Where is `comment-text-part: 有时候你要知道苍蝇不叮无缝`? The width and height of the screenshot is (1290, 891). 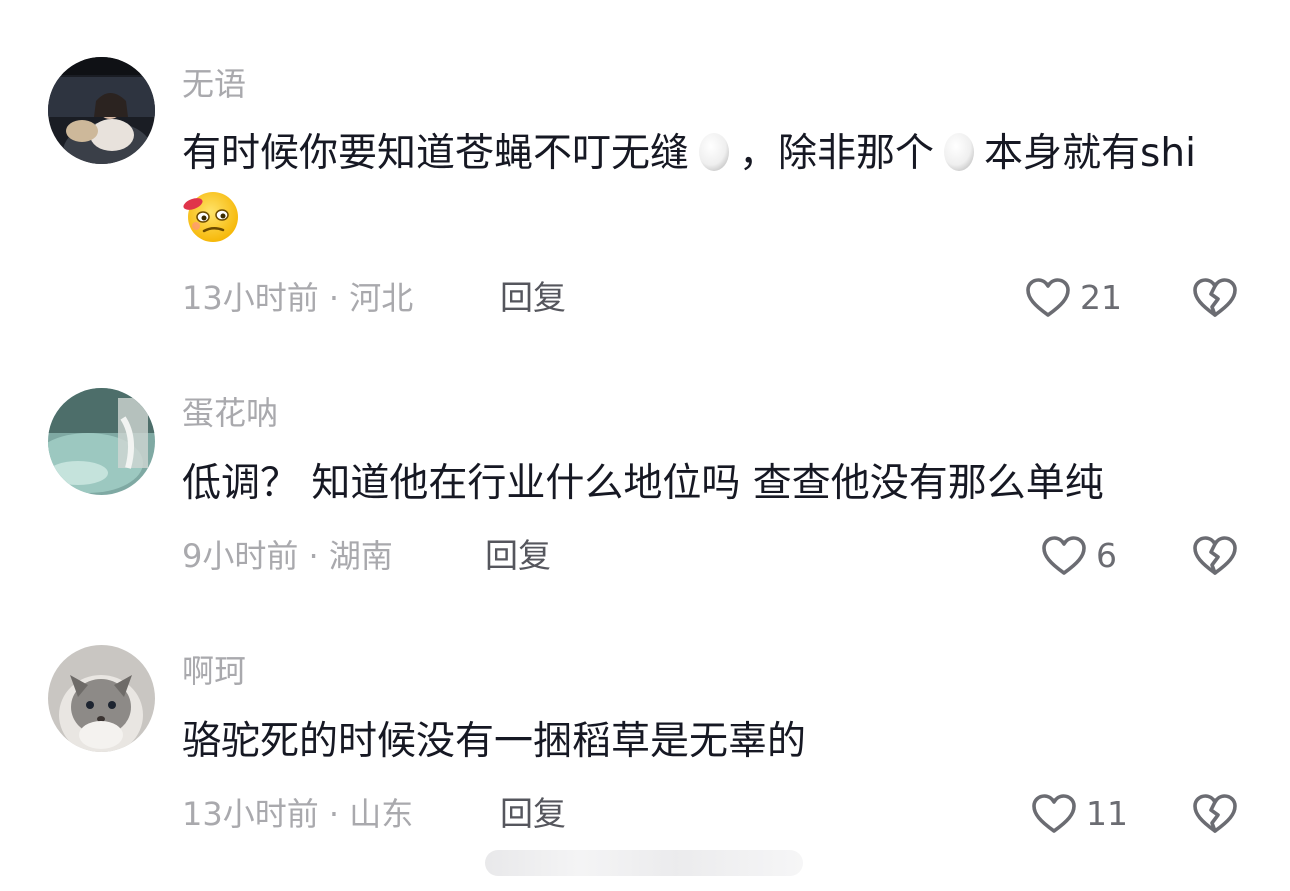
comment-text-part: 有时候你要知道苍蝇不叮无缝 is located at coordinates (436, 153).